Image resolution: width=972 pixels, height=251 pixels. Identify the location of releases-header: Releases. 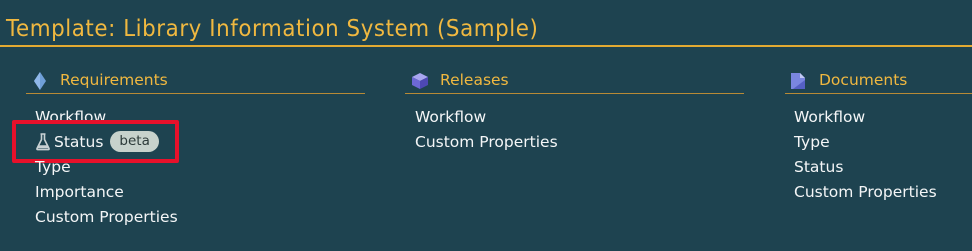
(574, 80).